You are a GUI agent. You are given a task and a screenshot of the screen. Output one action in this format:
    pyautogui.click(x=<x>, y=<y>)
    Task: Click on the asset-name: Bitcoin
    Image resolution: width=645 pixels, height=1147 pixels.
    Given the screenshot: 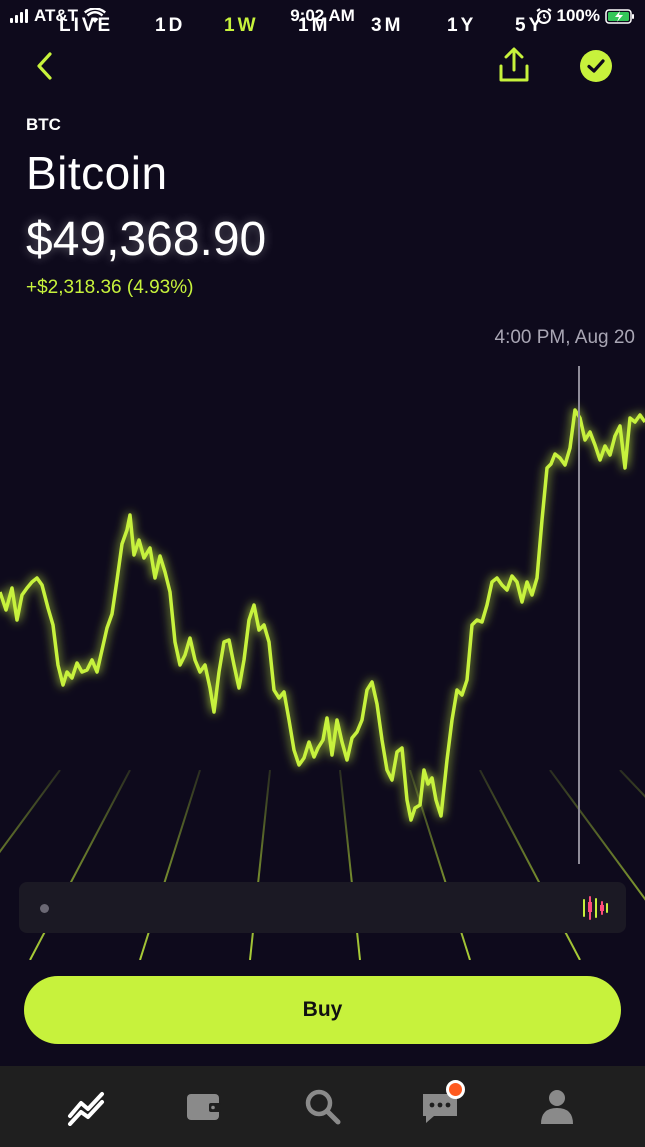 What is the action you would take?
    pyautogui.click(x=97, y=173)
    